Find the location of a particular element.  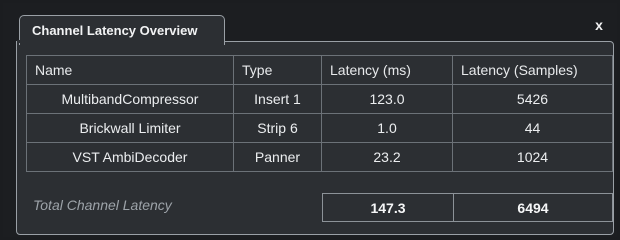

column-header-type: Type is located at coordinates (277, 70).